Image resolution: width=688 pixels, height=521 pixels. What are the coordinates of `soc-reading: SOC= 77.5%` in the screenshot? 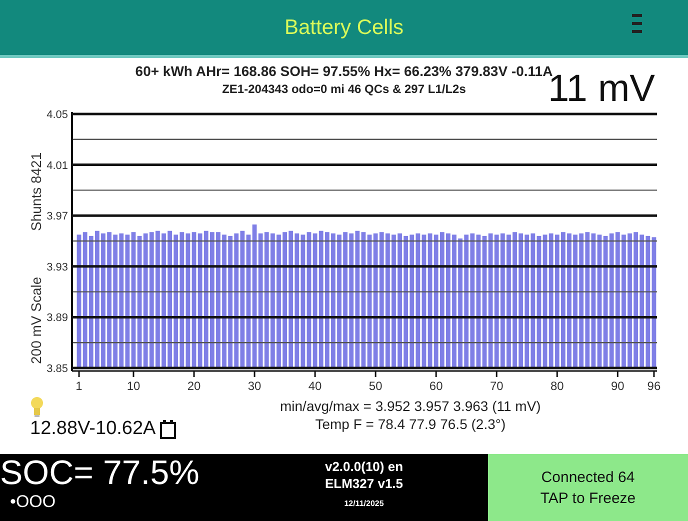 It's located at (100, 473).